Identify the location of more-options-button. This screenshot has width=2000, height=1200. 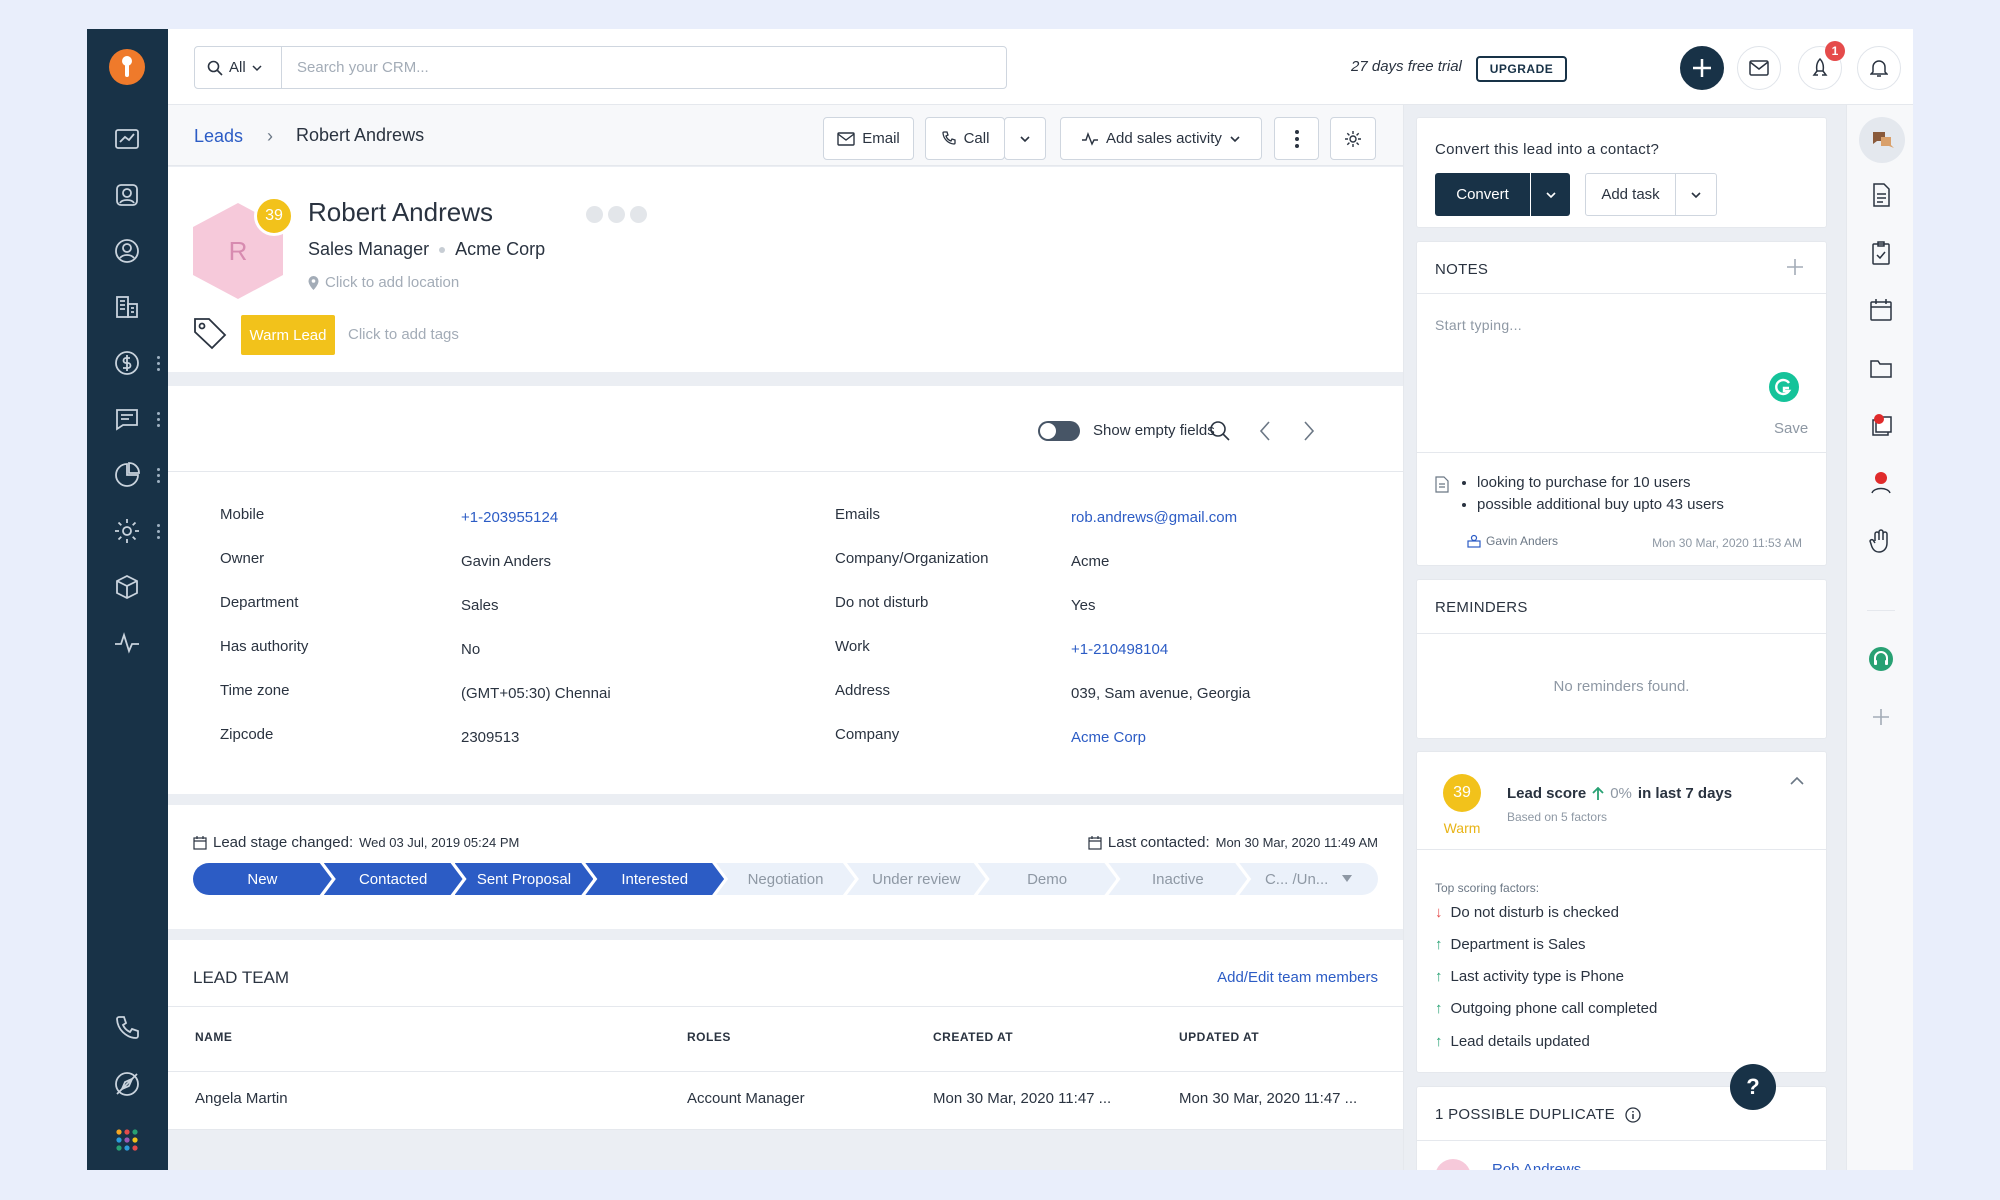
(1296, 138).